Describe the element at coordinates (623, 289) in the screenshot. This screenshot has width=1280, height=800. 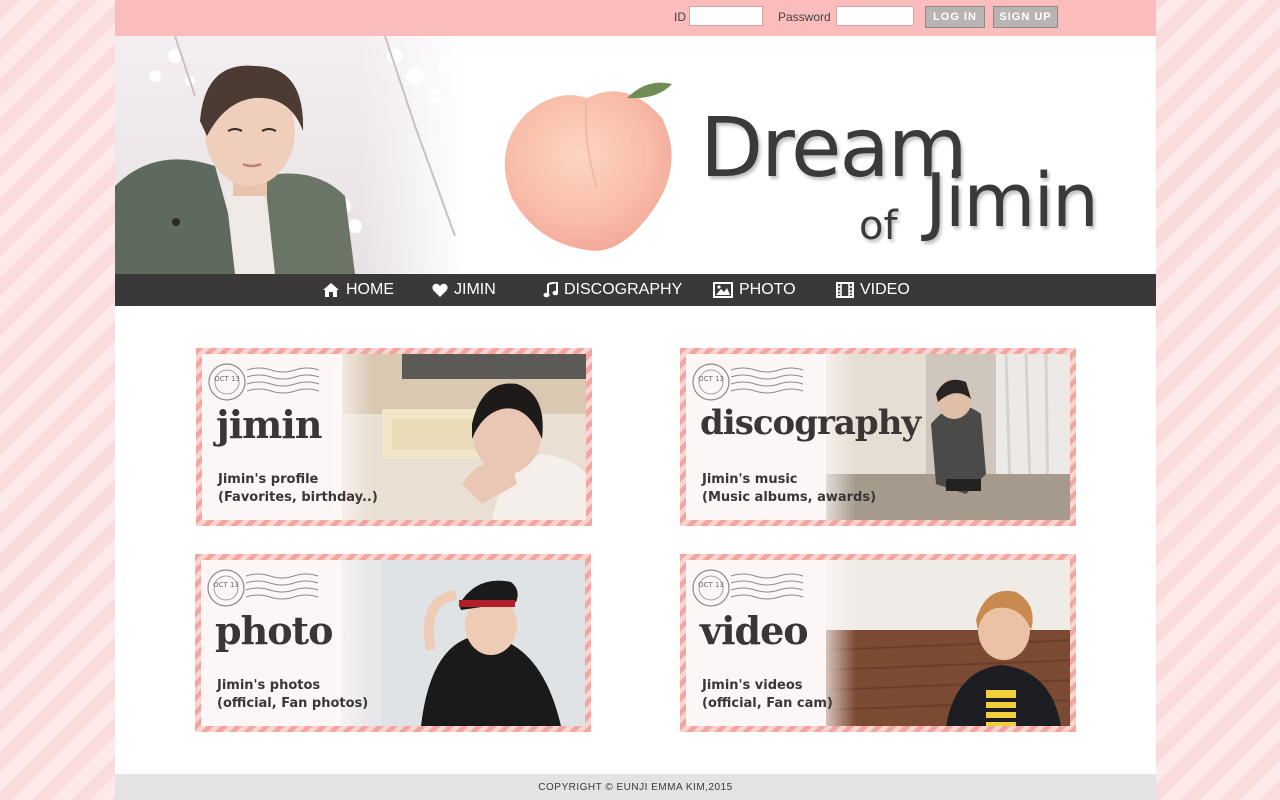
I see `nav-label-discography: DISCOGRAPHY` at that location.